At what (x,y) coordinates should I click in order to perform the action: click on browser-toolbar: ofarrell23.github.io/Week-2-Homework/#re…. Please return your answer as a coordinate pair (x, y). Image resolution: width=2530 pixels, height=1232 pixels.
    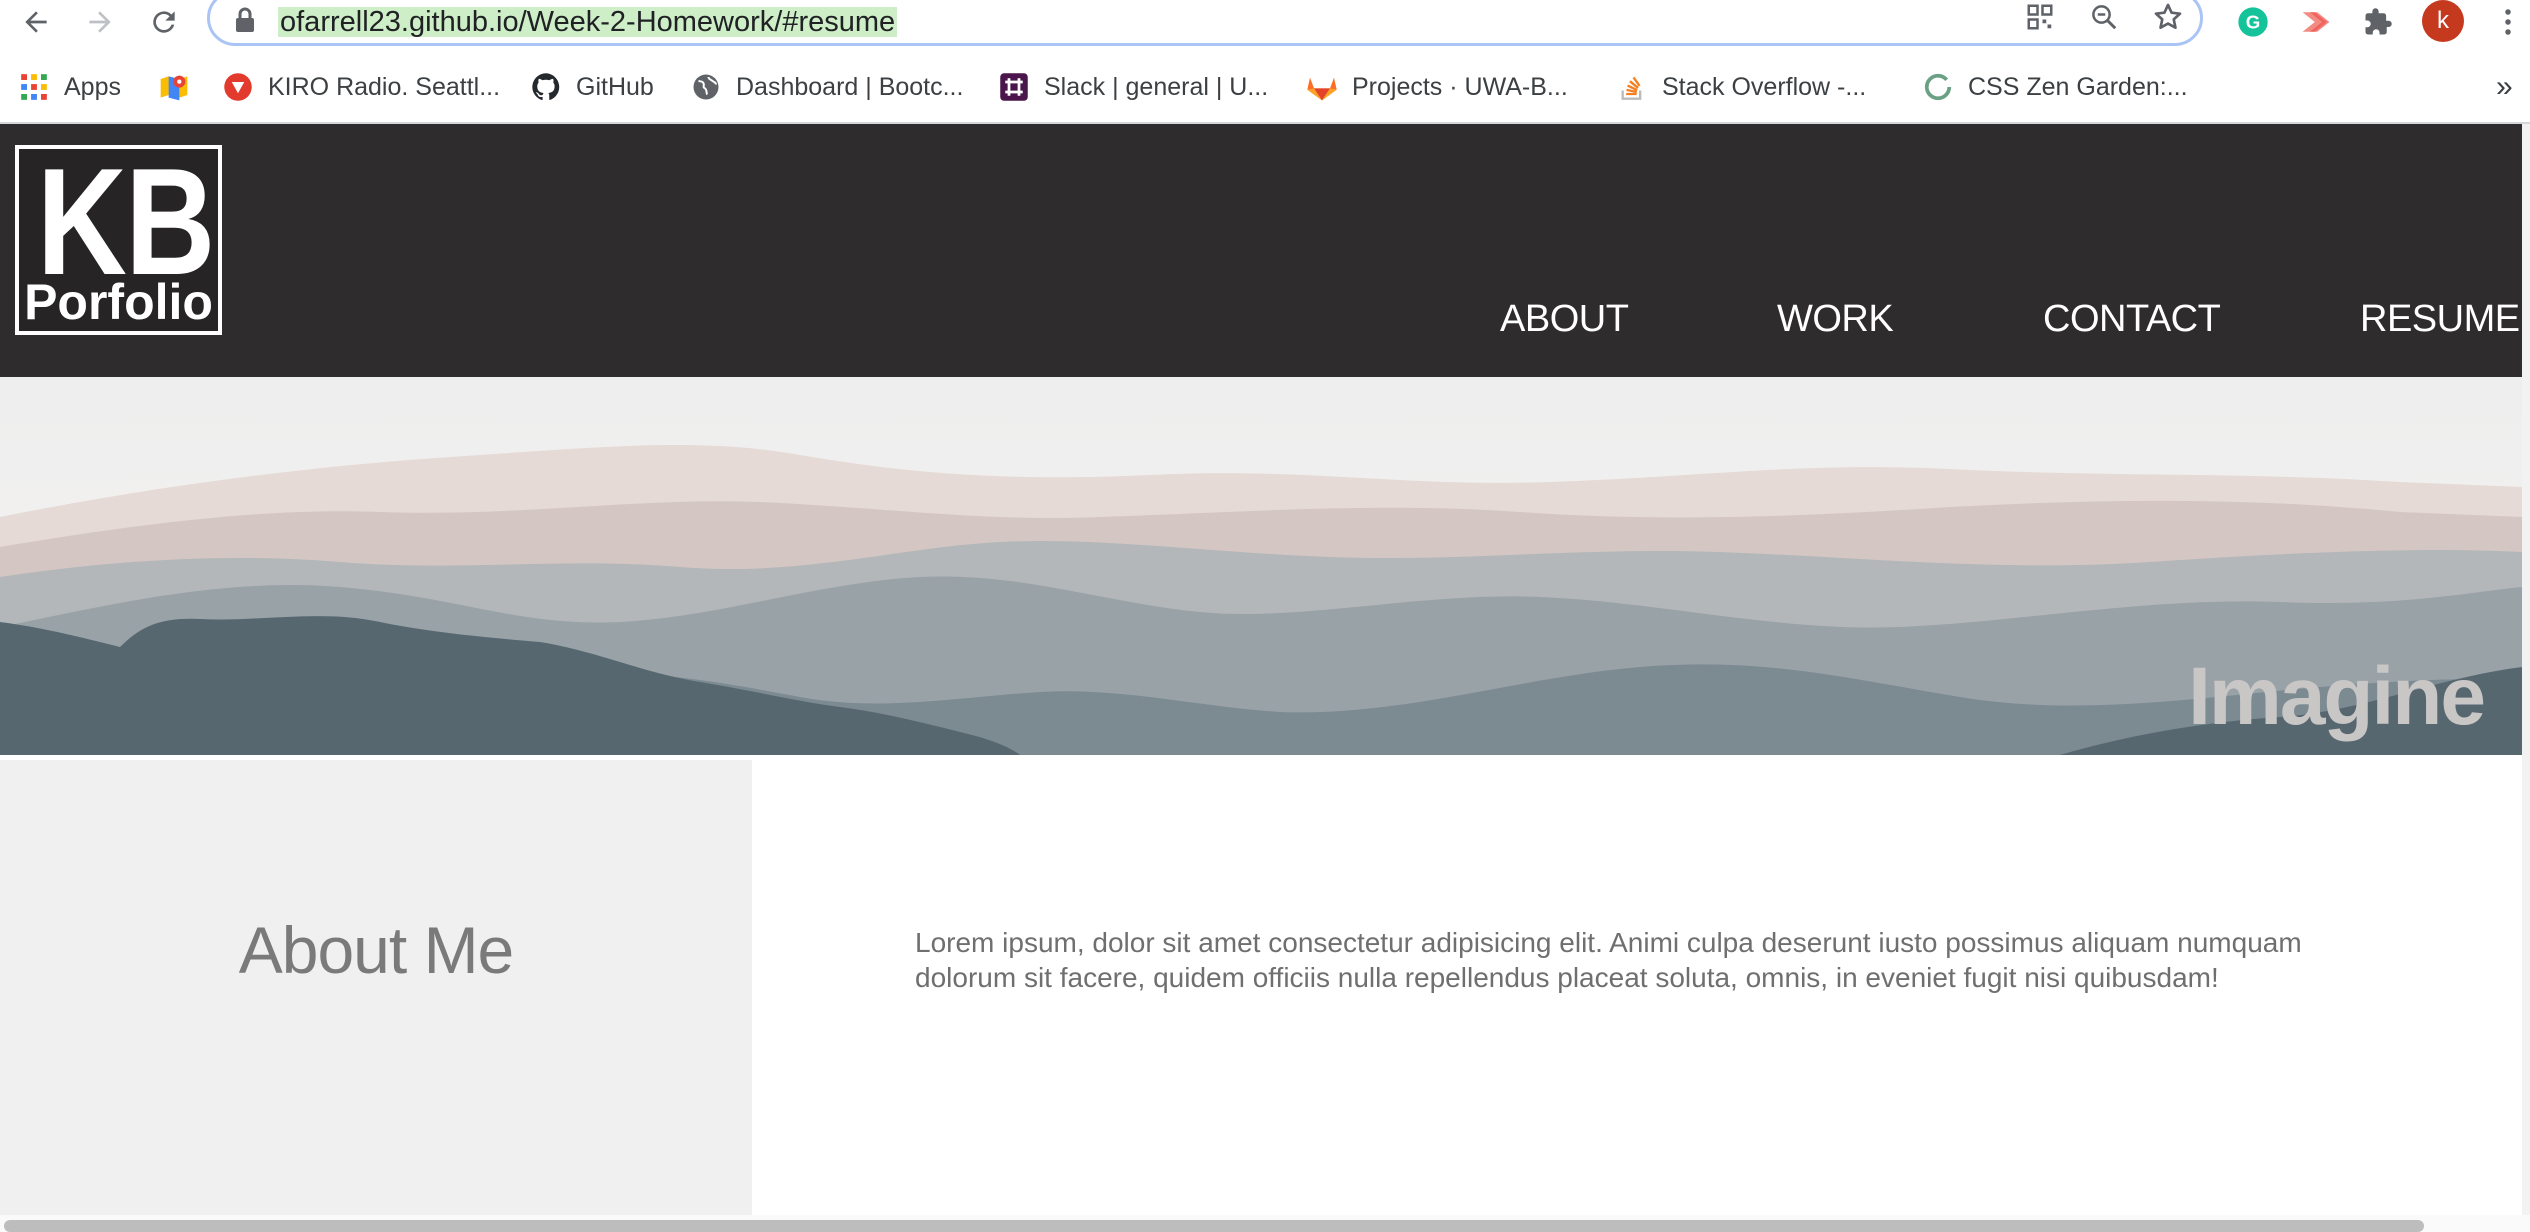
    Looking at the image, I should click on (1265, 23).